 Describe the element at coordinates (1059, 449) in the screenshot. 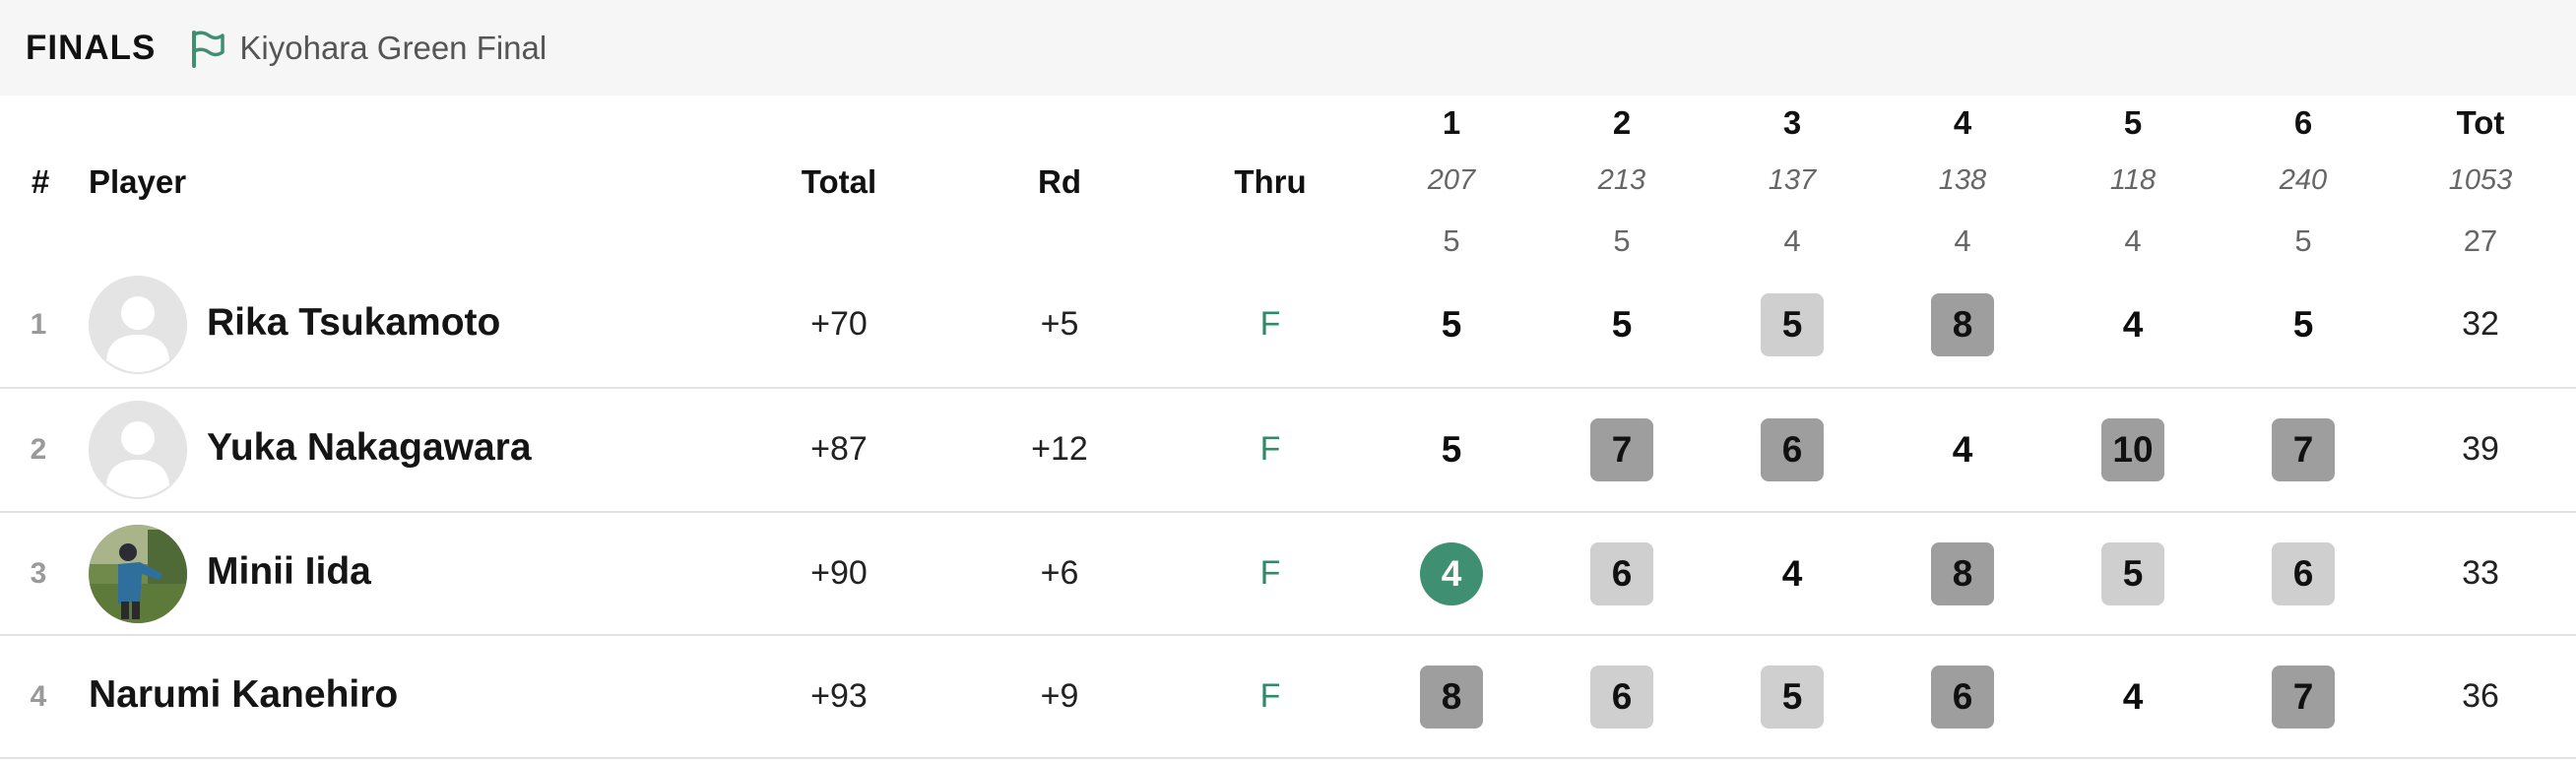

I see `player-round-score: +12` at that location.